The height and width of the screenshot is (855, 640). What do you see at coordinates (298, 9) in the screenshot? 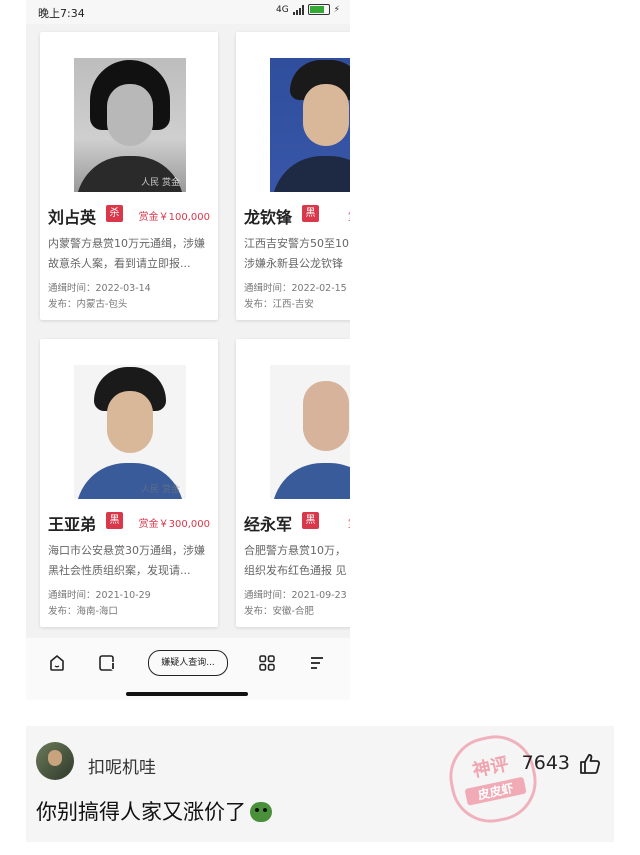
I see `signal-icon` at bounding box center [298, 9].